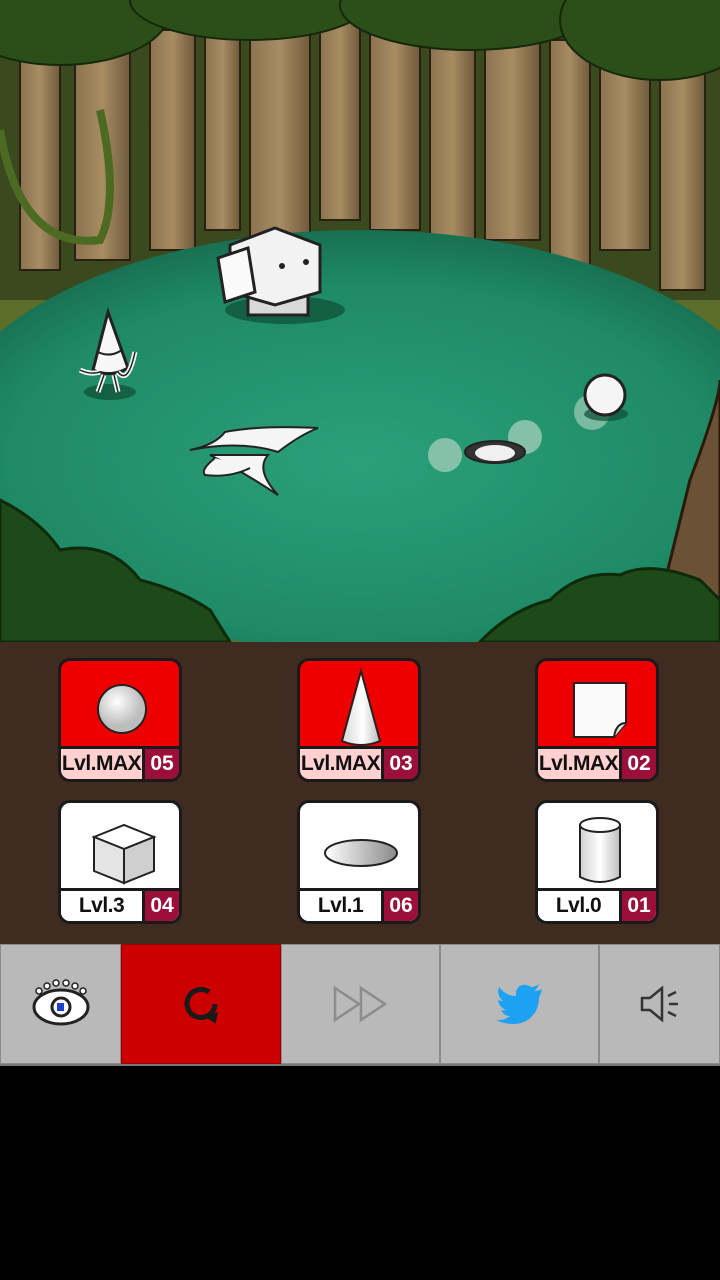 The height and width of the screenshot is (1280, 720). I want to click on card-disc: Lvl.1 06, so click(359, 862).